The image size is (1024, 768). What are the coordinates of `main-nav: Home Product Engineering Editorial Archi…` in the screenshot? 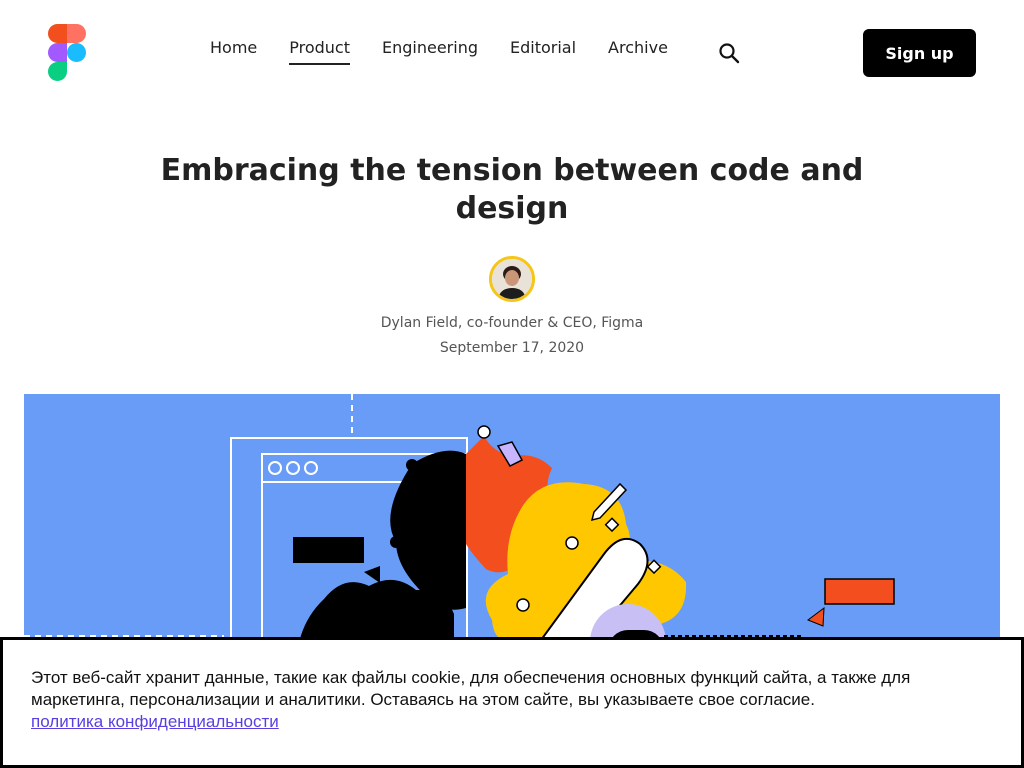 It's located at (439, 53).